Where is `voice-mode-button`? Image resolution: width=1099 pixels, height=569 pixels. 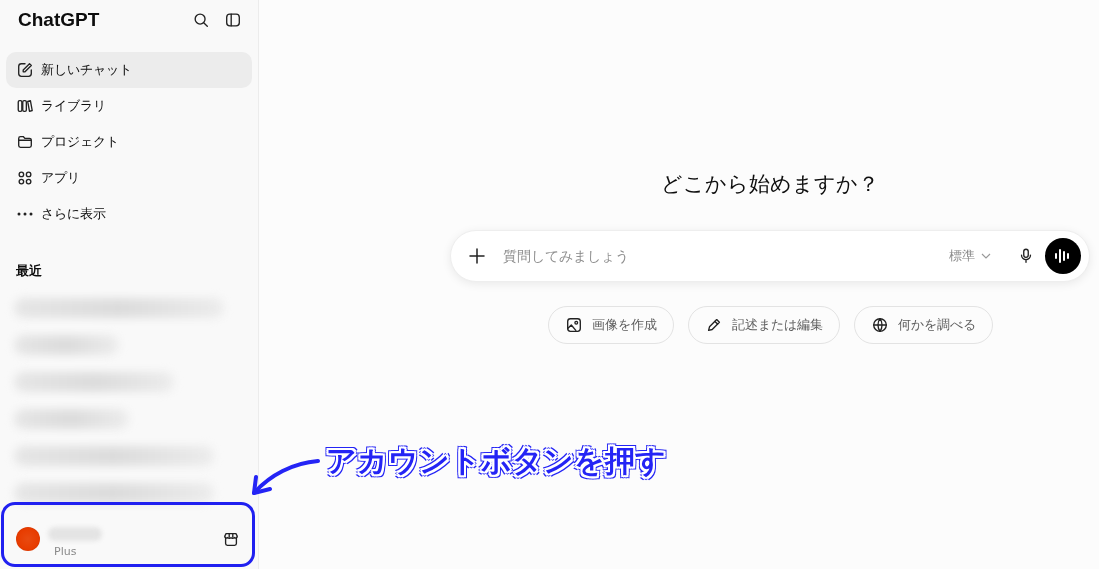 voice-mode-button is located at coordinates (1063, 256).